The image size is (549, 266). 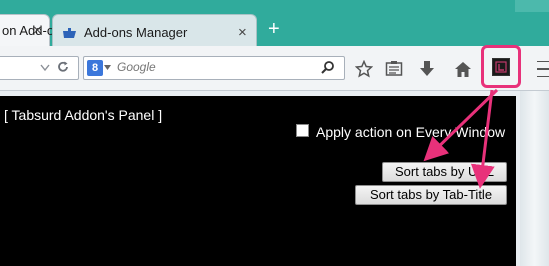 I want to click on search-engine-icon: 8, so click(x=95, y=68).